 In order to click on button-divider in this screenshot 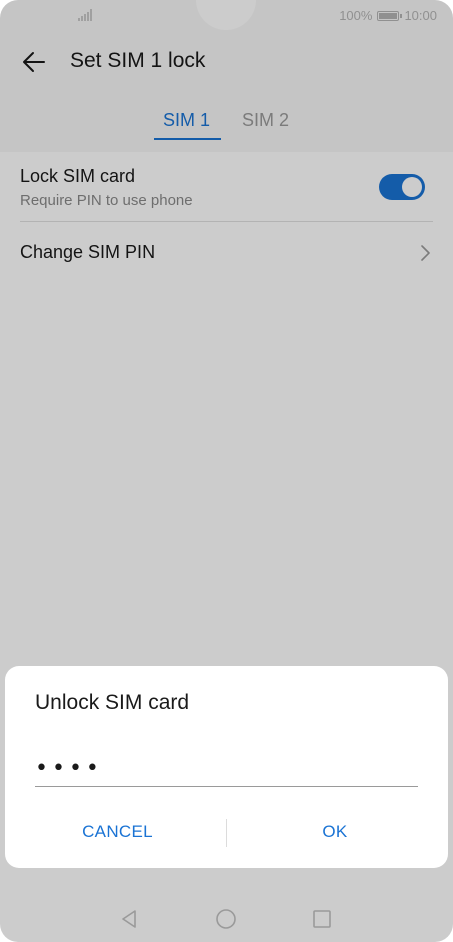, I will do `click(226, 833)`.